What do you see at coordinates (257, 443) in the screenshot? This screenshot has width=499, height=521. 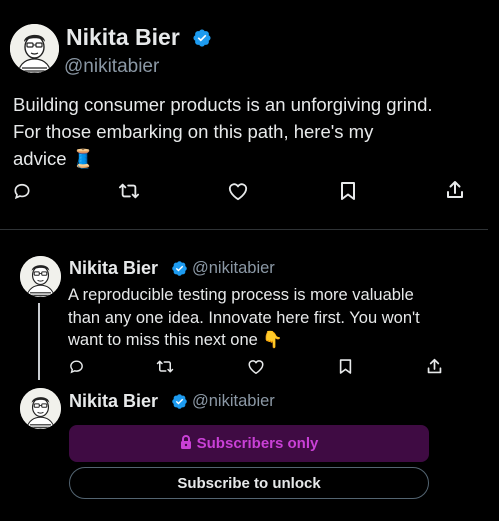 I see `subscribers-only-label: Subscribers only` at bounding box center [257, 443].